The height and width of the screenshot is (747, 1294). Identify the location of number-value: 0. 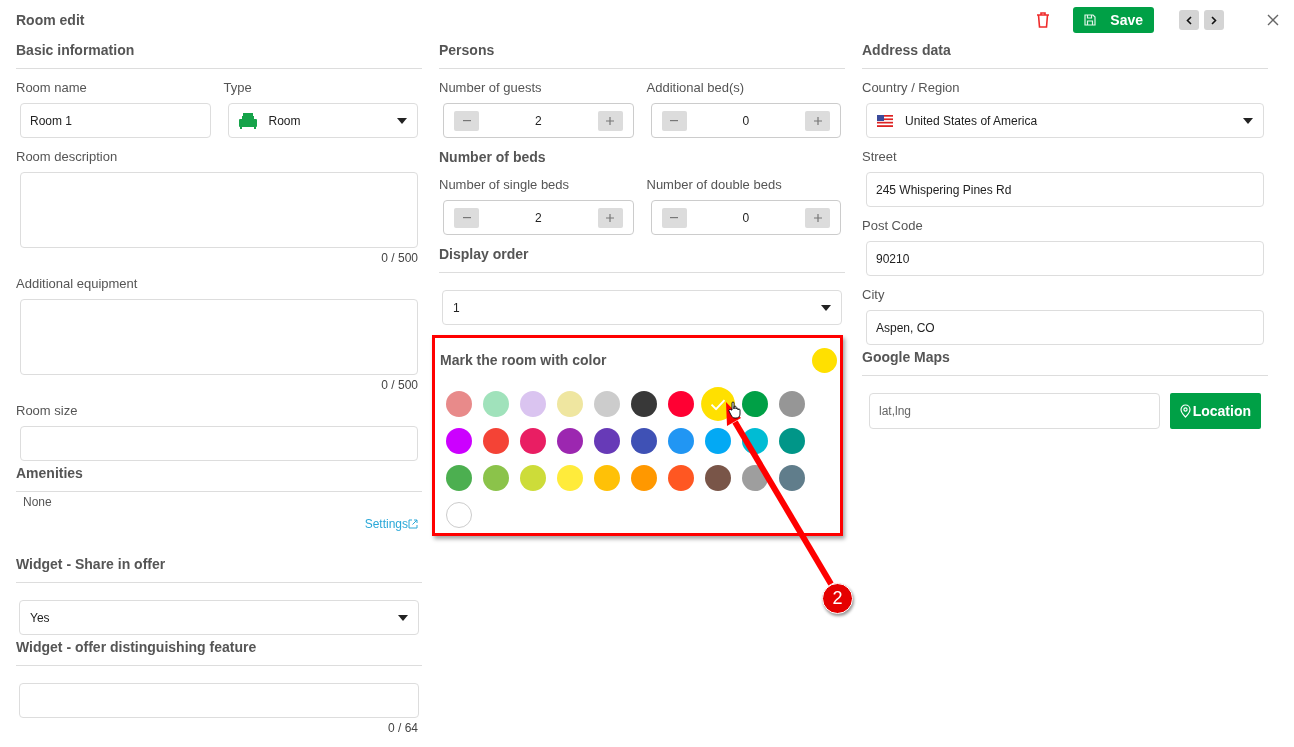
(746, 218).